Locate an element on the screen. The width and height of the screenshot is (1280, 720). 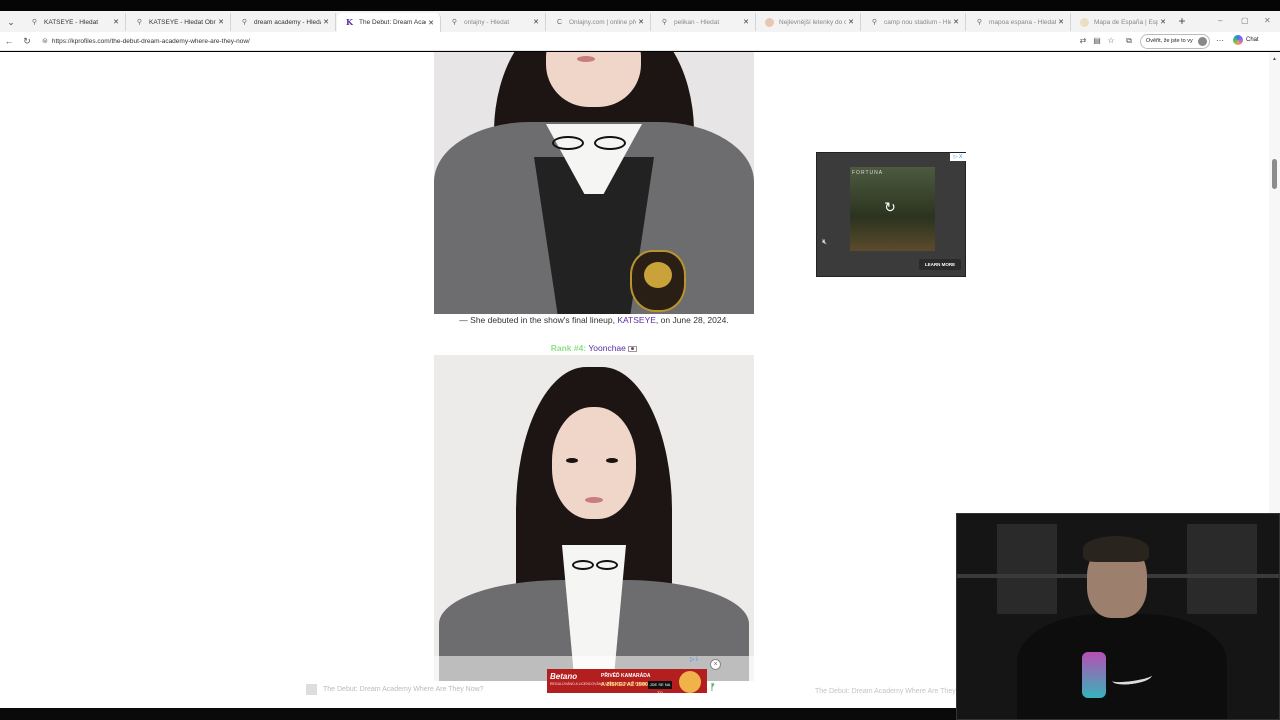
new-tab-button: + is located at coordinates (1182, 21).